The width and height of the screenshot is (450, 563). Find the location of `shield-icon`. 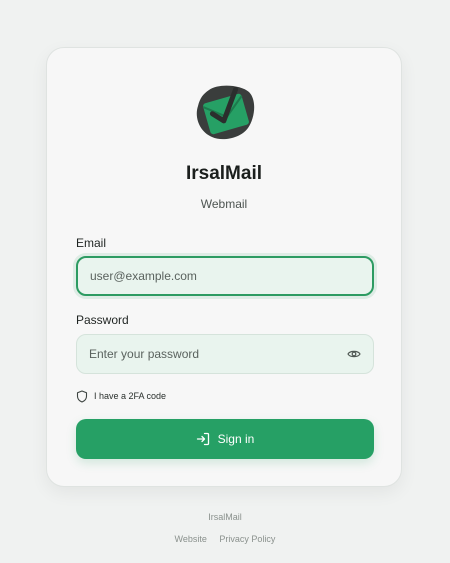

shield-icon is located at coordinates (82, 396).